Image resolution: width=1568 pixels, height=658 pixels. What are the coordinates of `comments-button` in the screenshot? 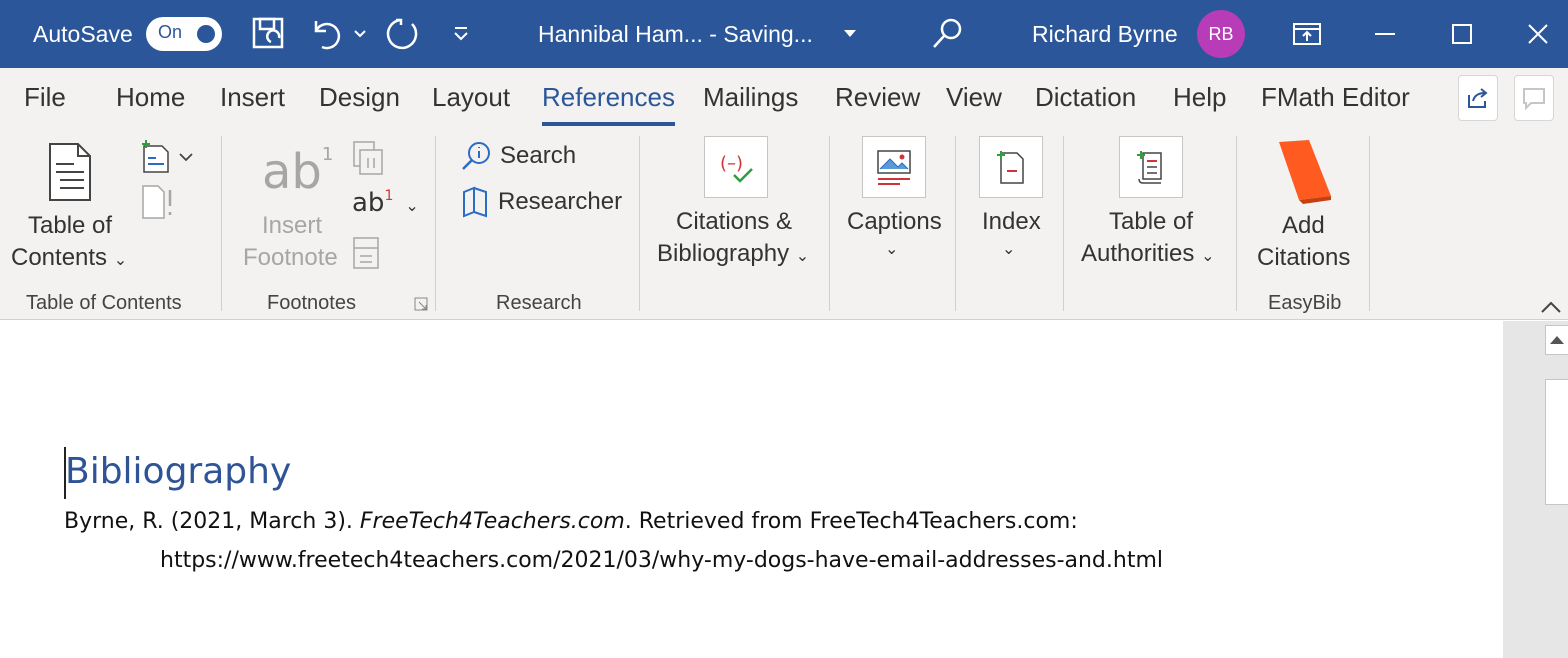 It's located at (1534, 98).